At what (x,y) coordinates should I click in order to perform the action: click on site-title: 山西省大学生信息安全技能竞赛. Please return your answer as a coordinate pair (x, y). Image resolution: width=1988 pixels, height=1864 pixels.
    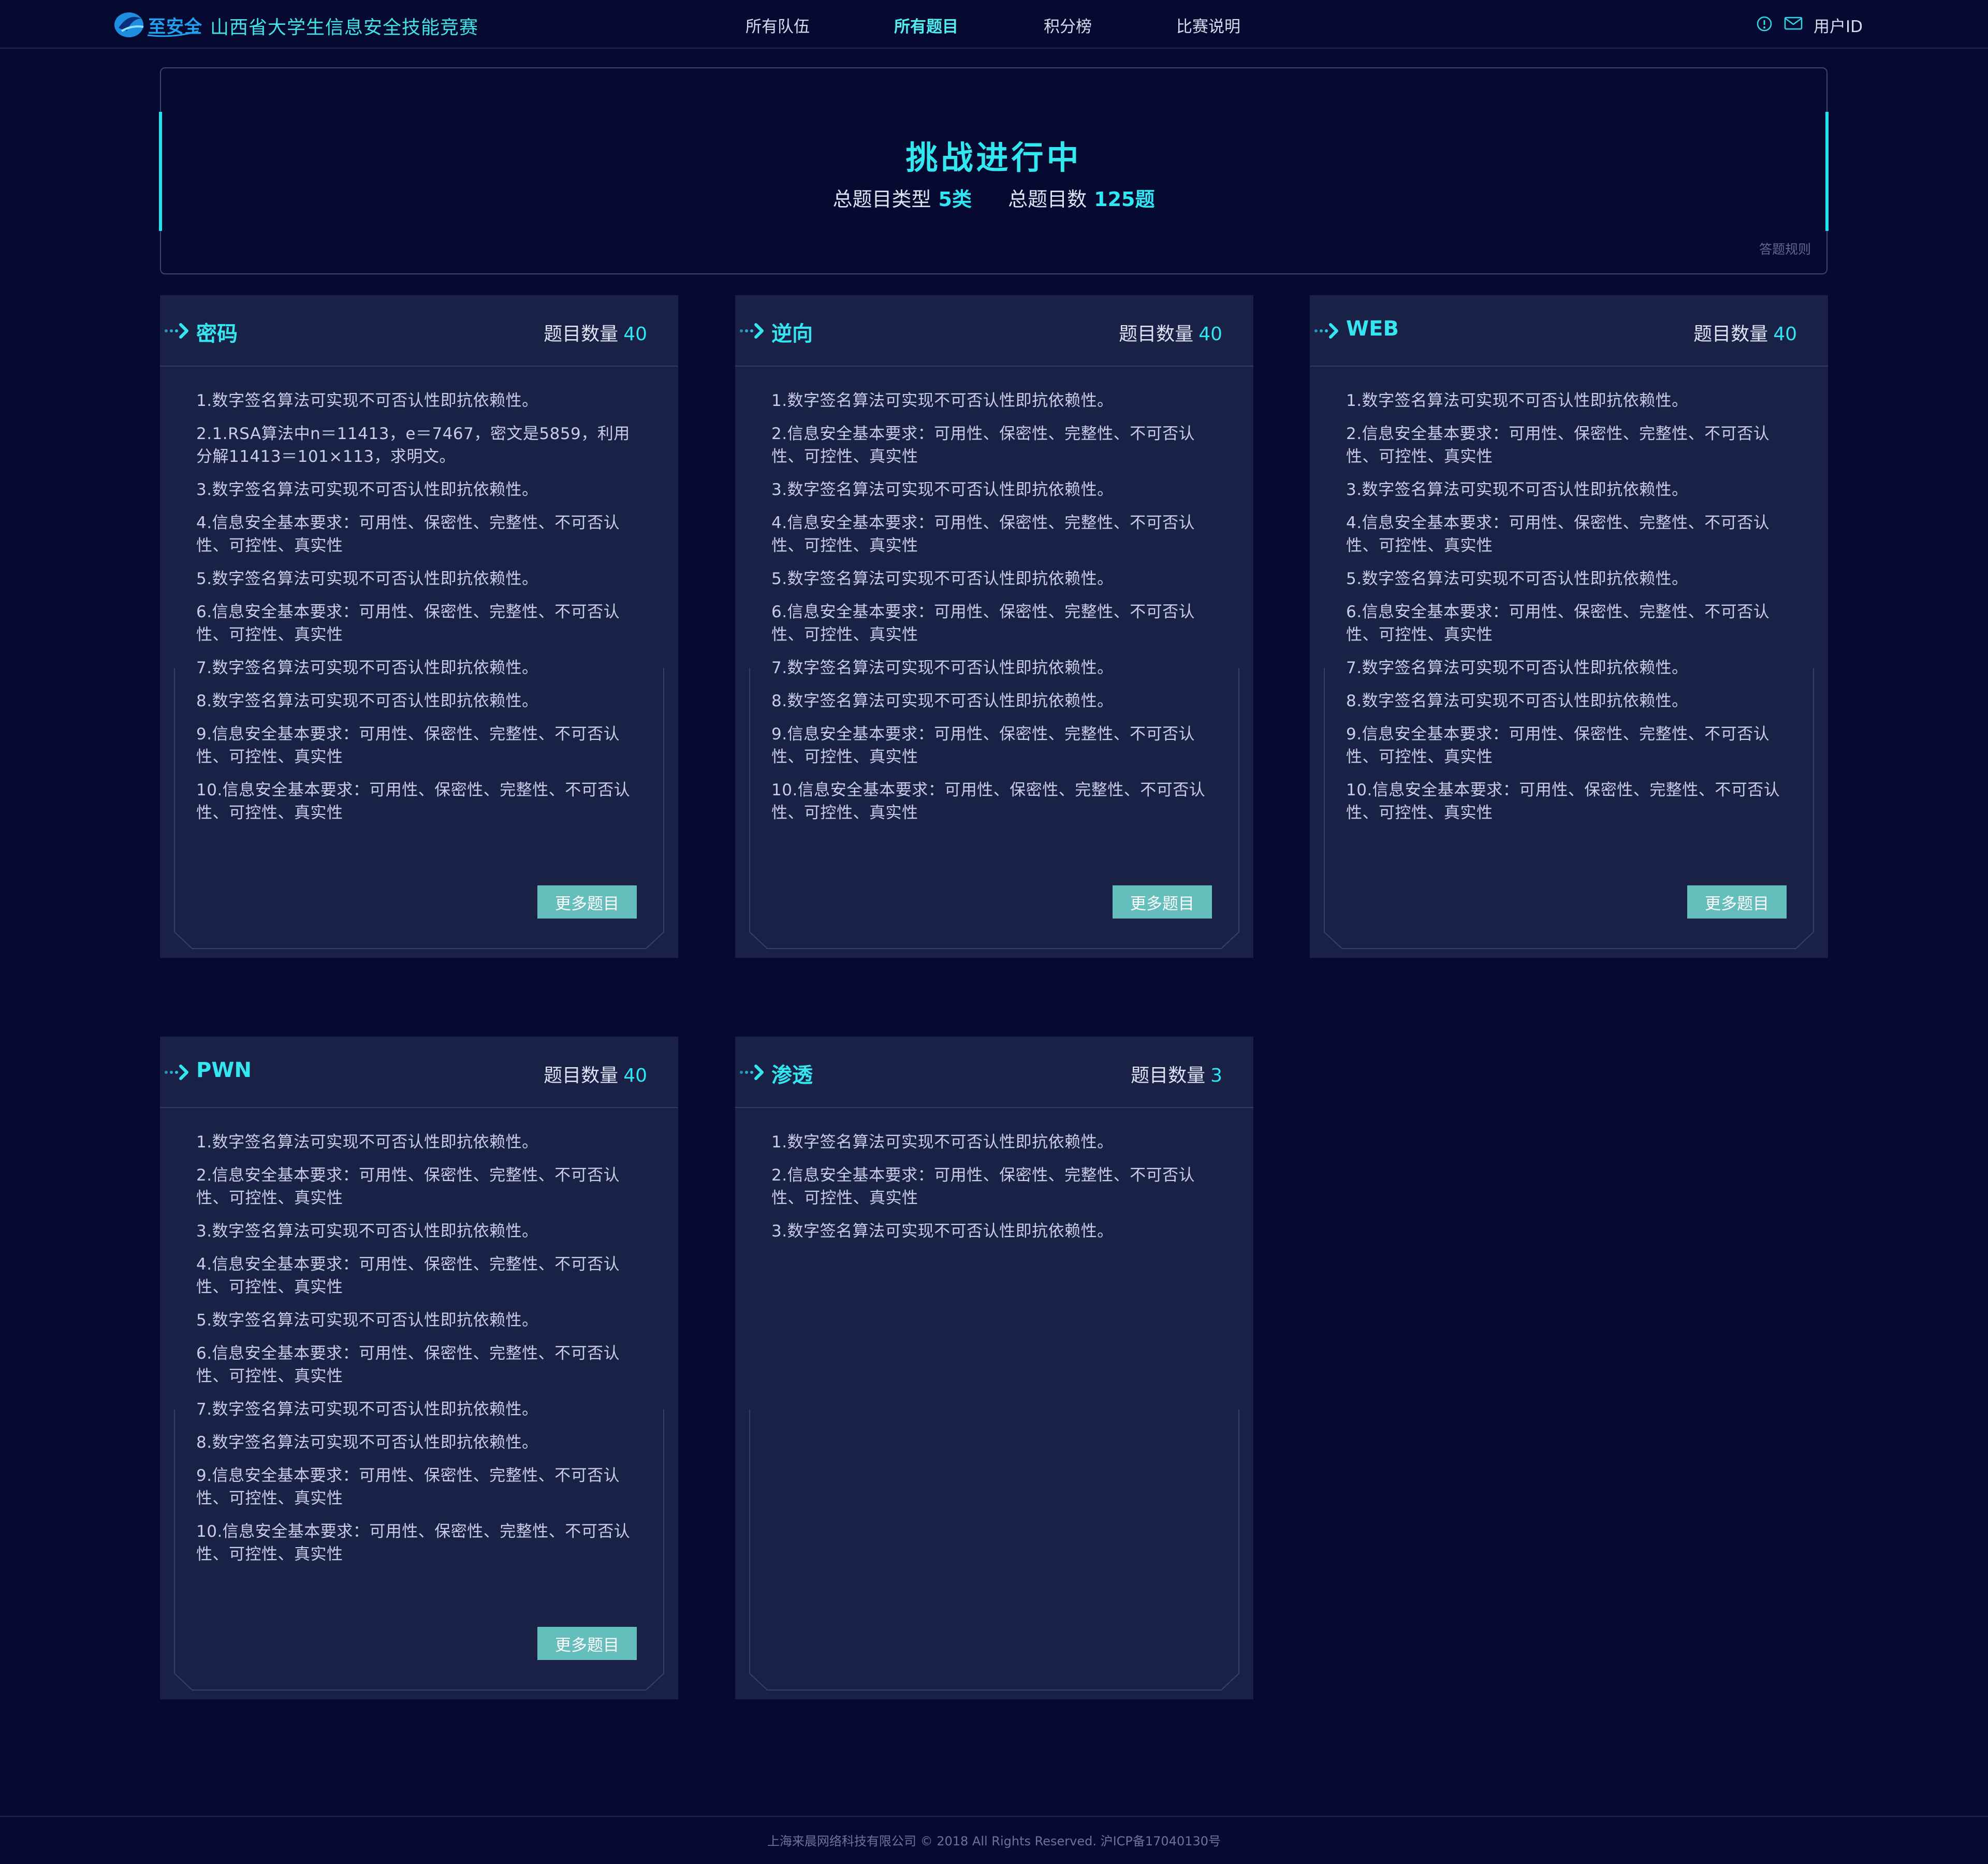
    Looking at the image, I should click on (344, 25).